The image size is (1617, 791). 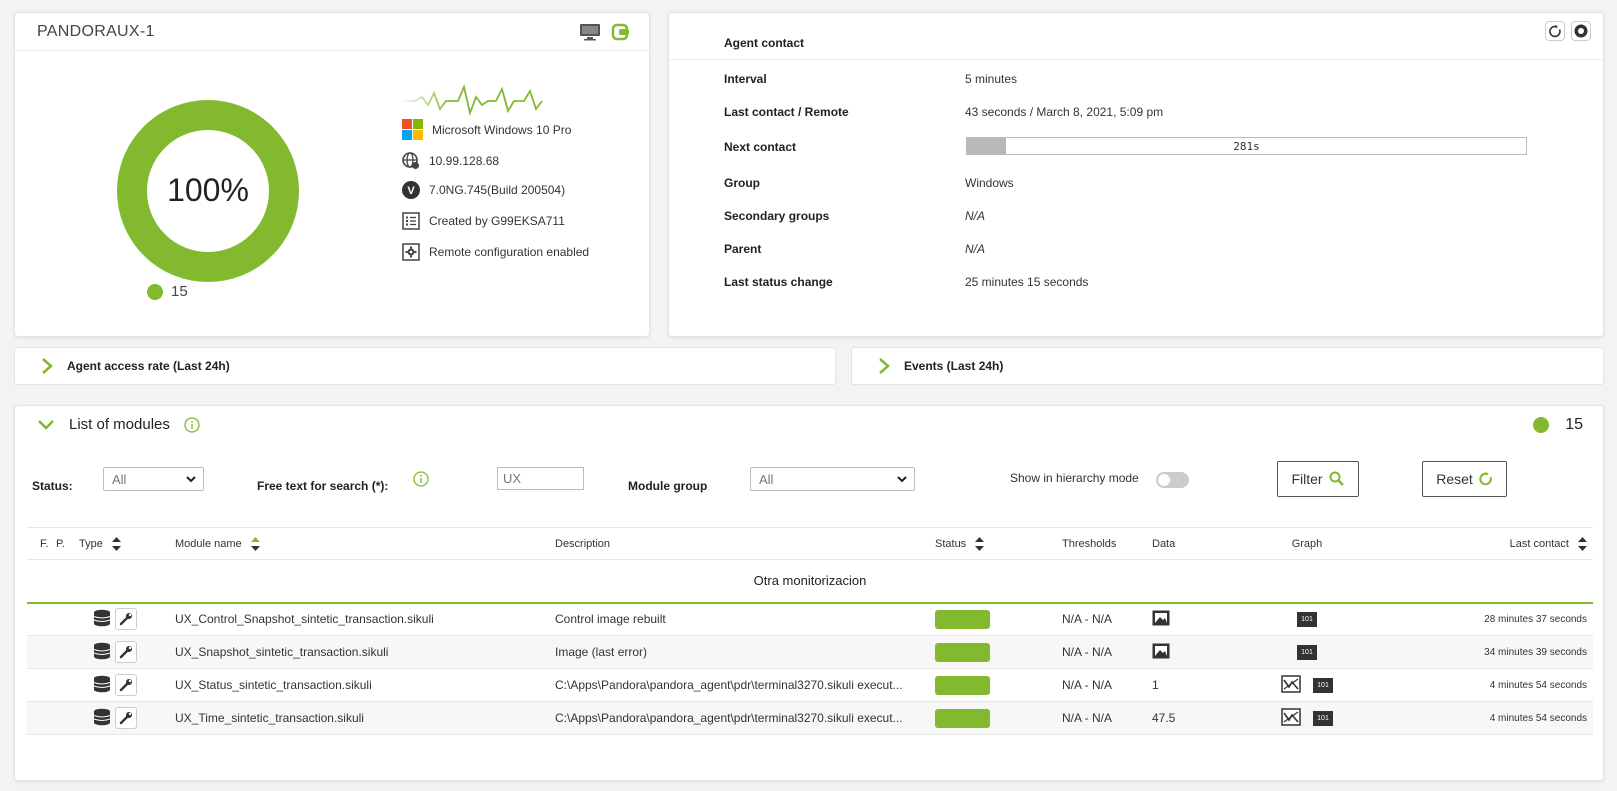 I want to click on contact-title: Agent contact, so click(x=764, y=43).